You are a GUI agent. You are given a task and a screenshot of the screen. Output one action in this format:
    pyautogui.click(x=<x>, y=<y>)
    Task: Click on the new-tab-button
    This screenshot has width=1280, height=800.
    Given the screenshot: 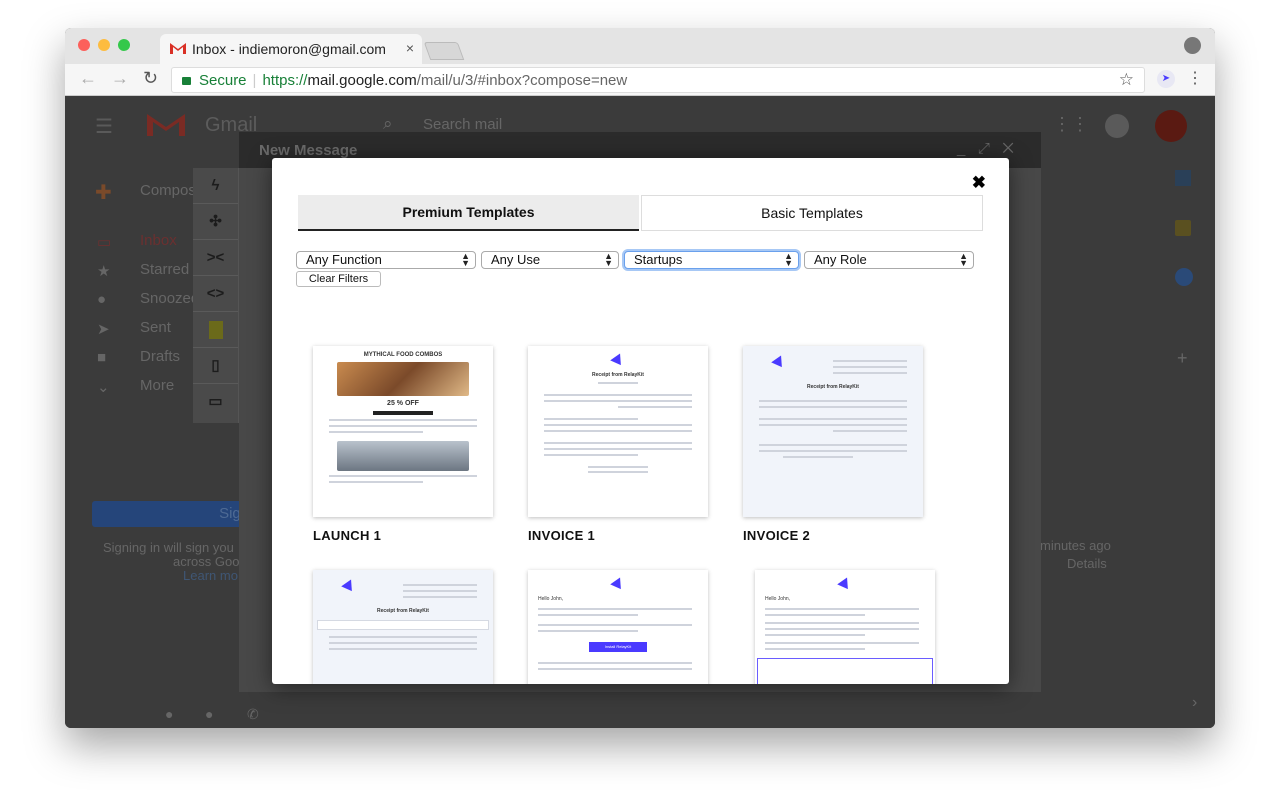 What is the action you would take?
    pyautogui.click(x=444, y=51)
    